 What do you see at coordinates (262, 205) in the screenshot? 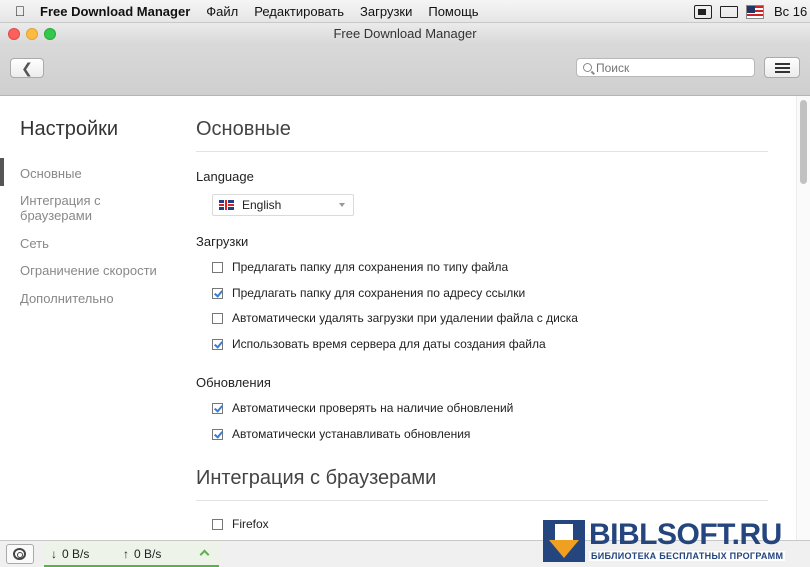
I see `language-value: English` at bounding box center [262, 205].